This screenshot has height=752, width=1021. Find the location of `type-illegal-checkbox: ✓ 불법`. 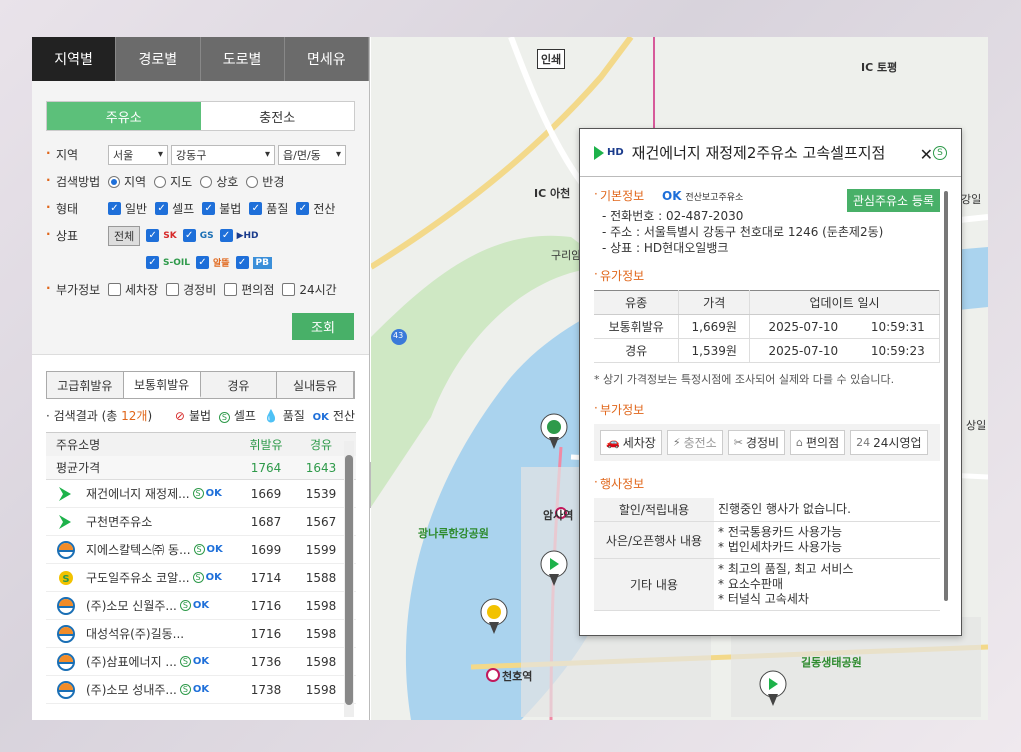

type-illegal-checkbox: ✓ 불법 is located at coordinates (221, 208).